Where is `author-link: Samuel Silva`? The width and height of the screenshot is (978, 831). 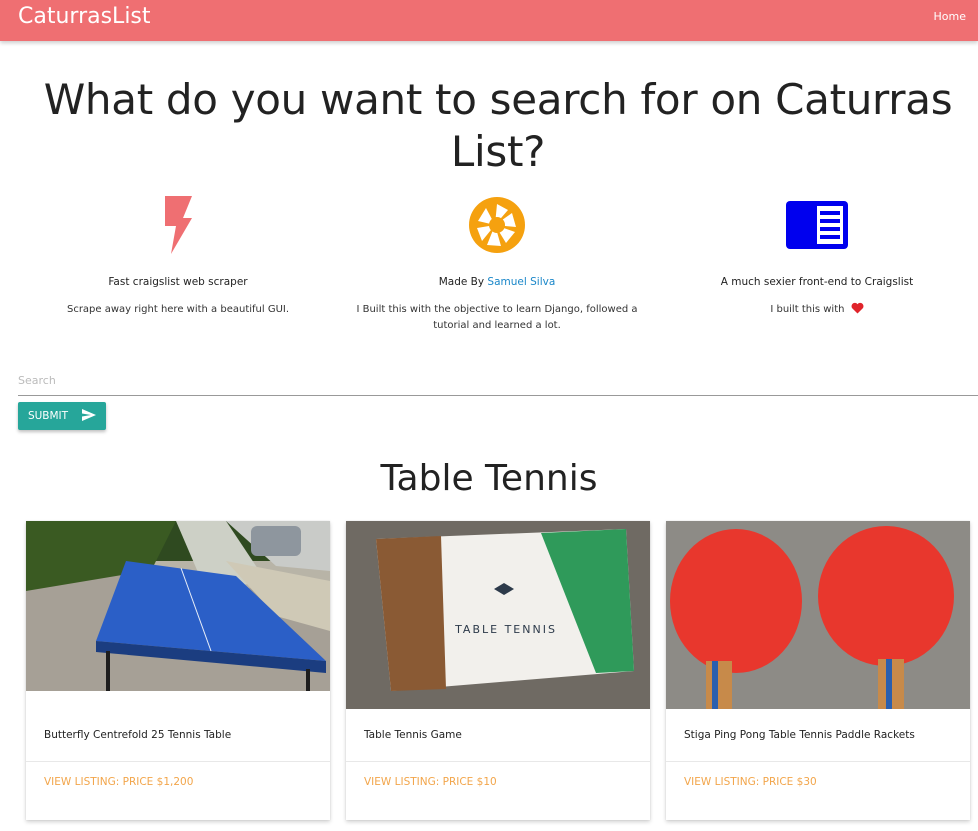 author-link: Samuel Silva is located at coordinates (521, 282).